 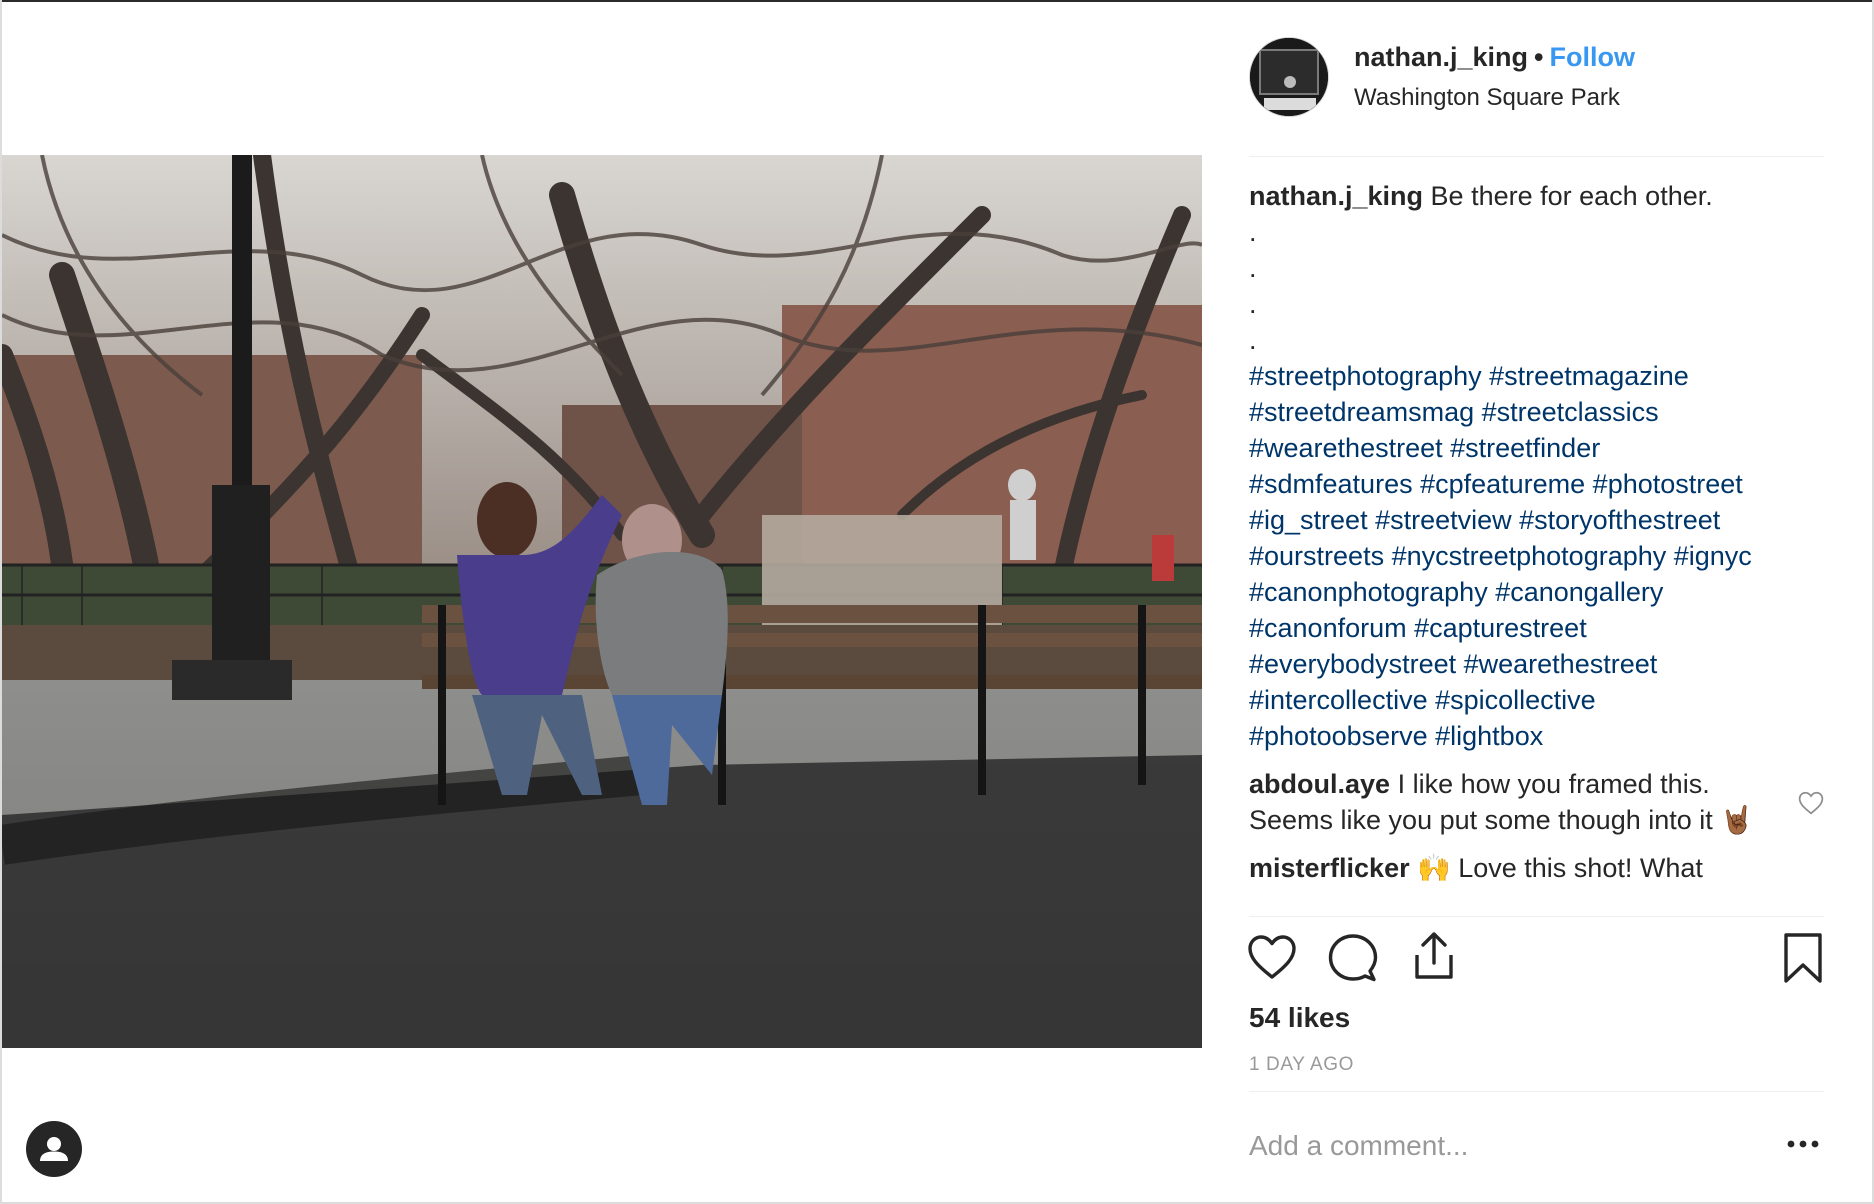 I want to click on user-icon, so click(x=54, y=1149).